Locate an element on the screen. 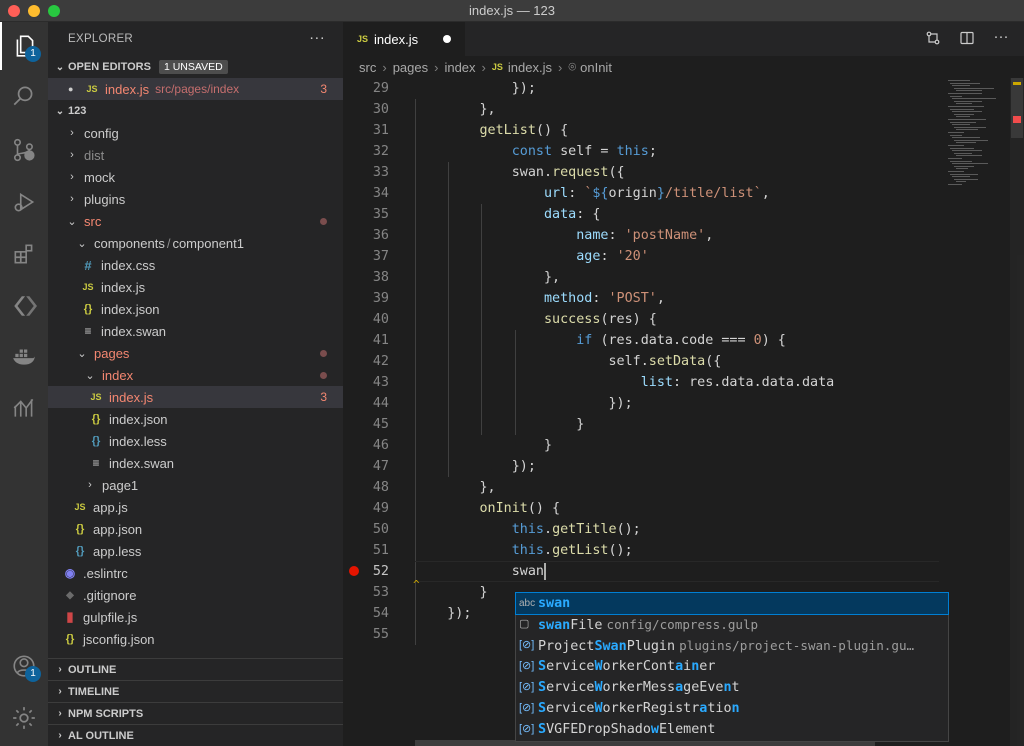 The image size is (1024, 746). analytics-activity is located at coordinates (24, 408).